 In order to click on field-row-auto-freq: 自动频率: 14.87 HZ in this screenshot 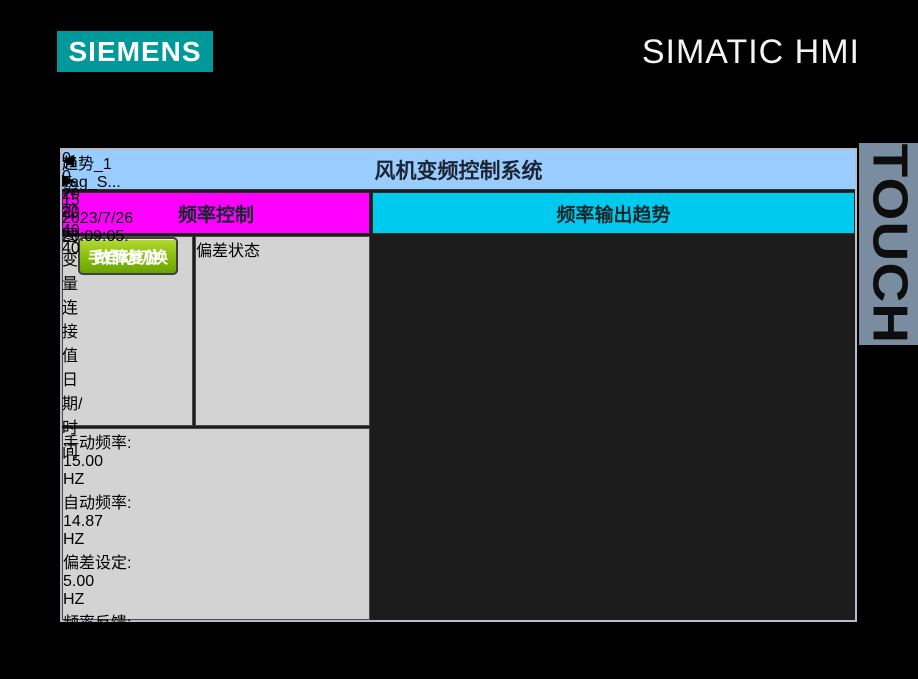, I will do `click(216, 519)`.